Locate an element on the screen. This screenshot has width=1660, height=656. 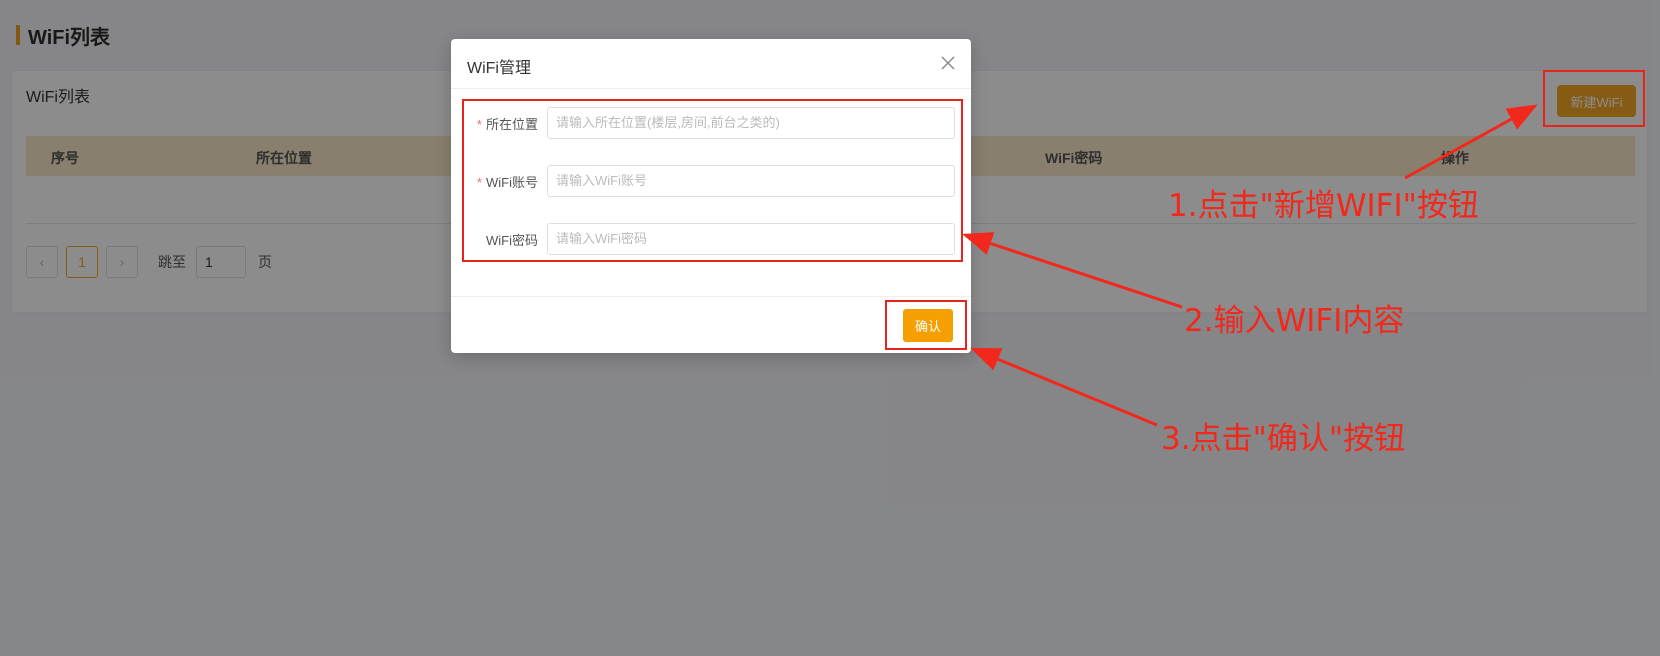
annotation-step2: 2.输入WIFI内容 is located at coordinates (1294, 321).